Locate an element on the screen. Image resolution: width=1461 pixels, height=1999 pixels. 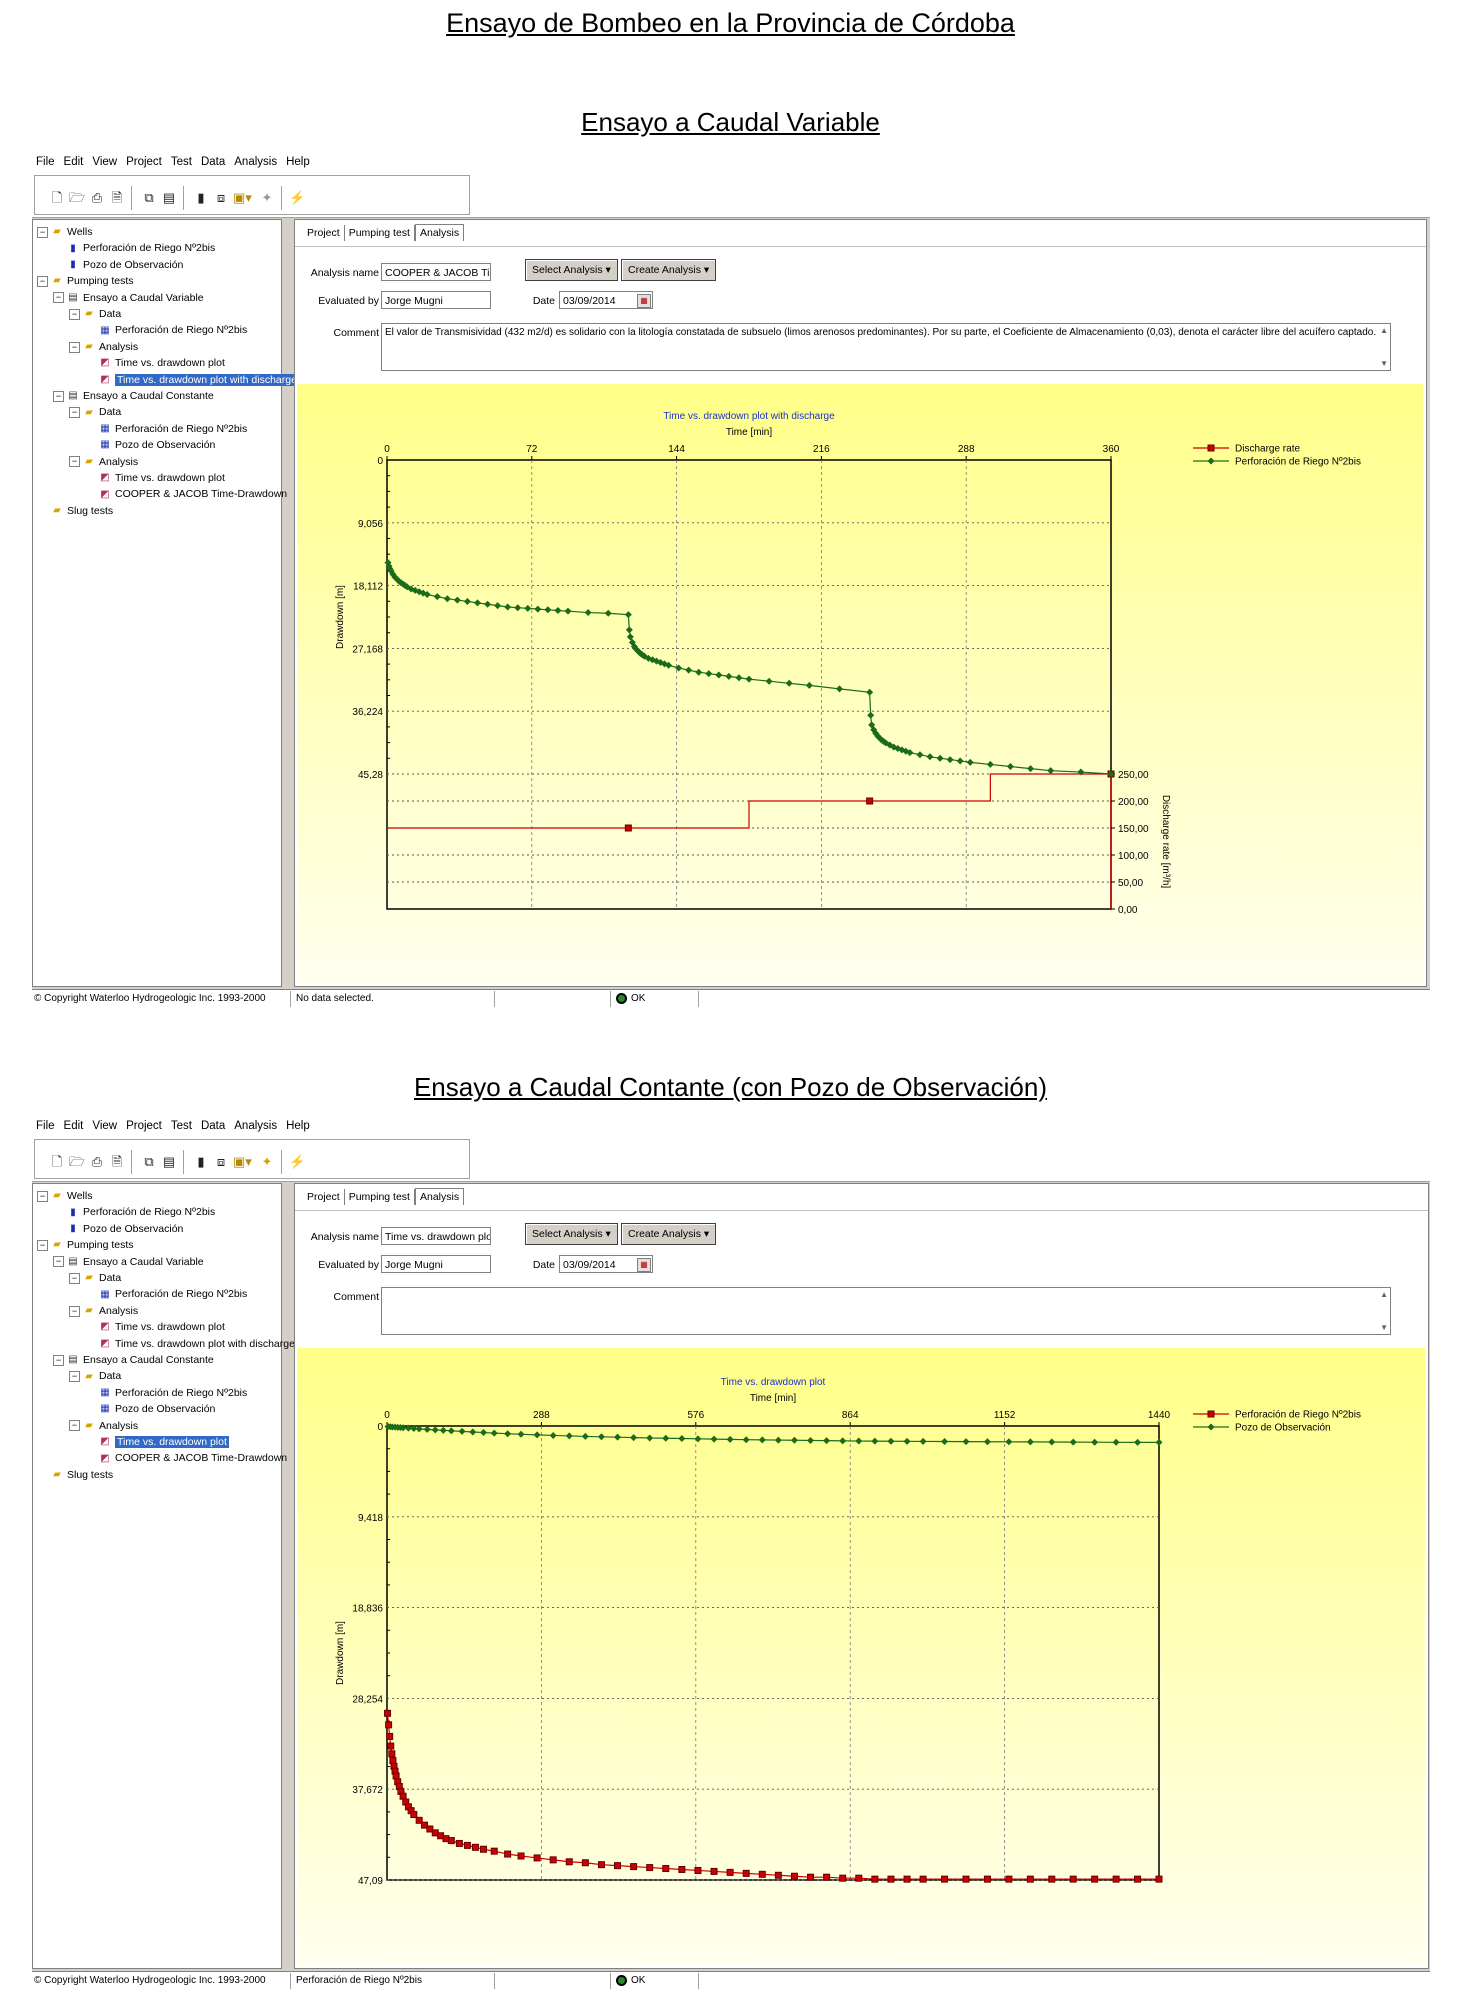
calendar-icon: ▦ is located at coordinates (644, 1265).